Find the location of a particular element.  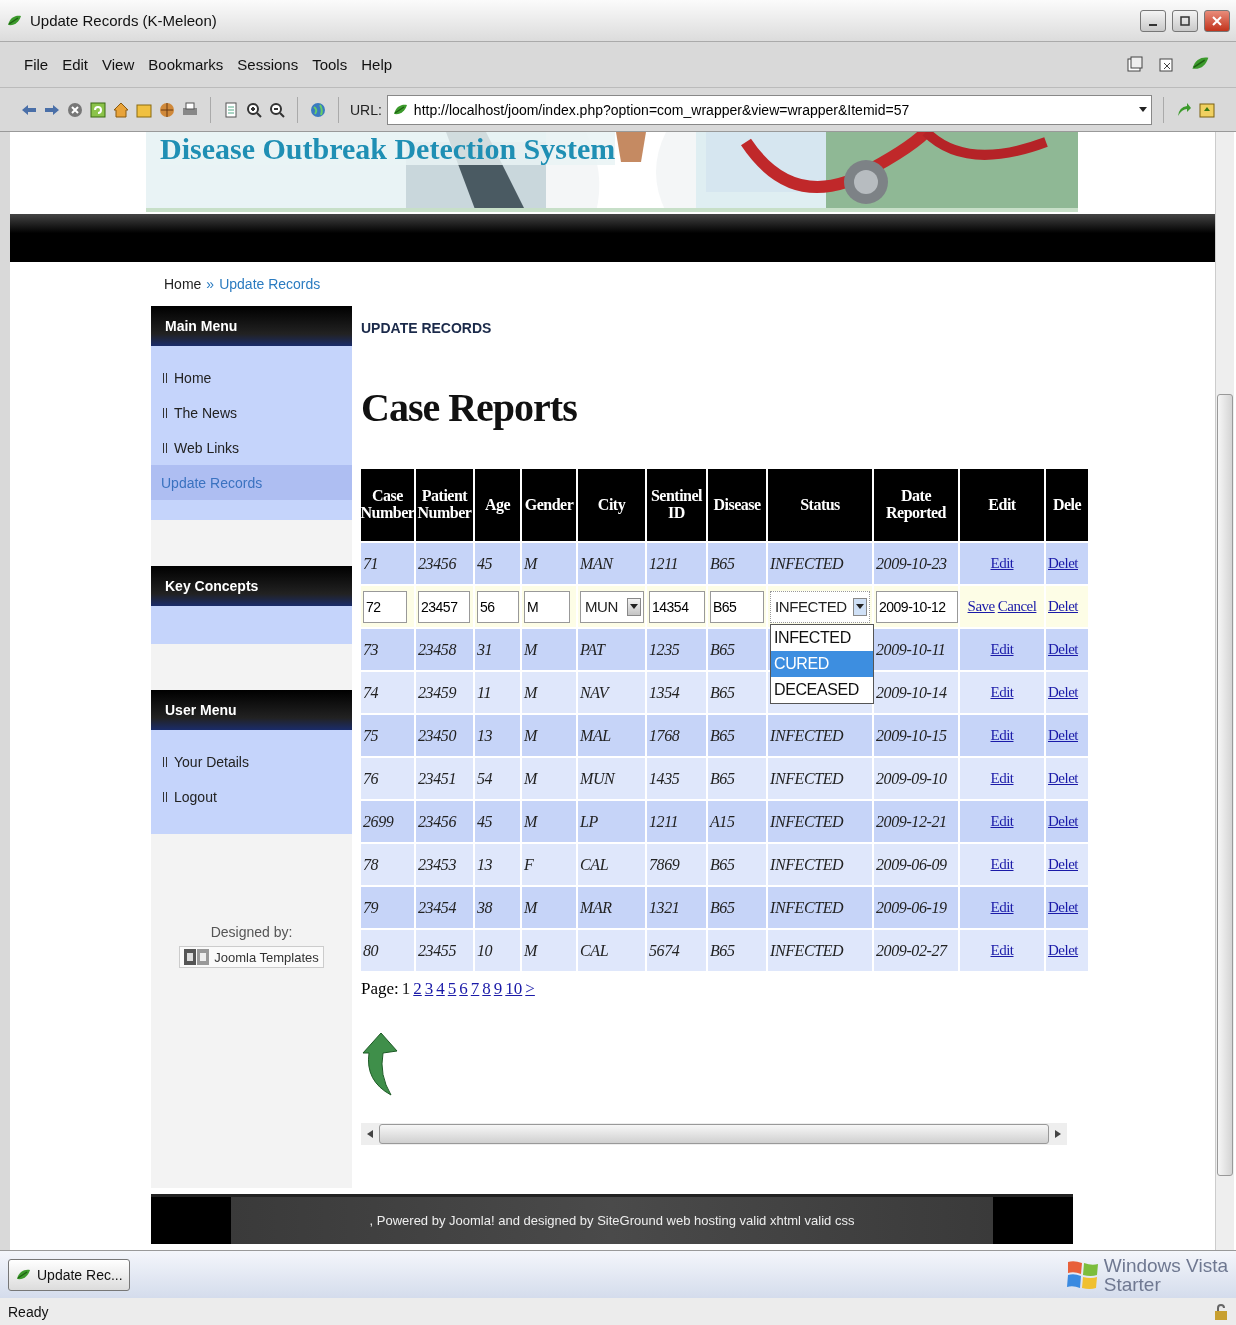

menu-item: Bookmarks is located at coordinates (186, 64).